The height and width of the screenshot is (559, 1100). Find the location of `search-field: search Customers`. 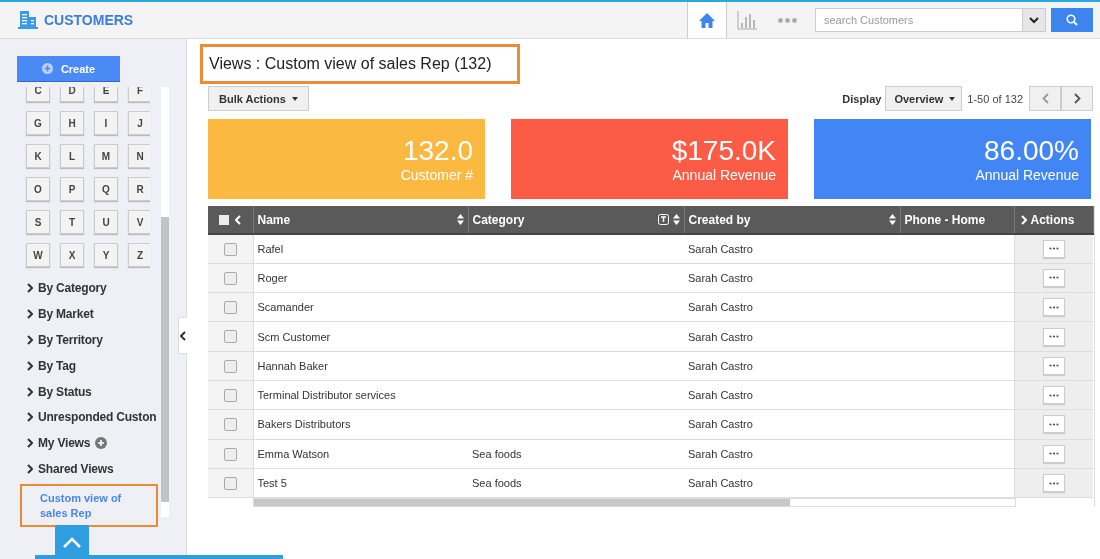

search-field: search Customers is located at coordinates (919, 20).